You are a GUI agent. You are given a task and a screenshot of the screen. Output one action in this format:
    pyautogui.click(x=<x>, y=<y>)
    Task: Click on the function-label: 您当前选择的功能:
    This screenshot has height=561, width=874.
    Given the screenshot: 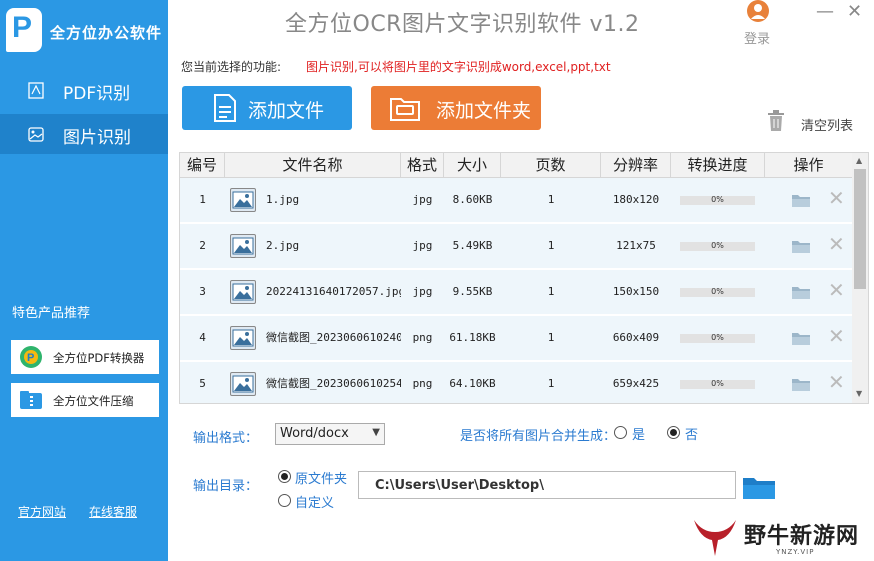 What is the action you would take?
    pyautogui.click(x=231, y=67)
    